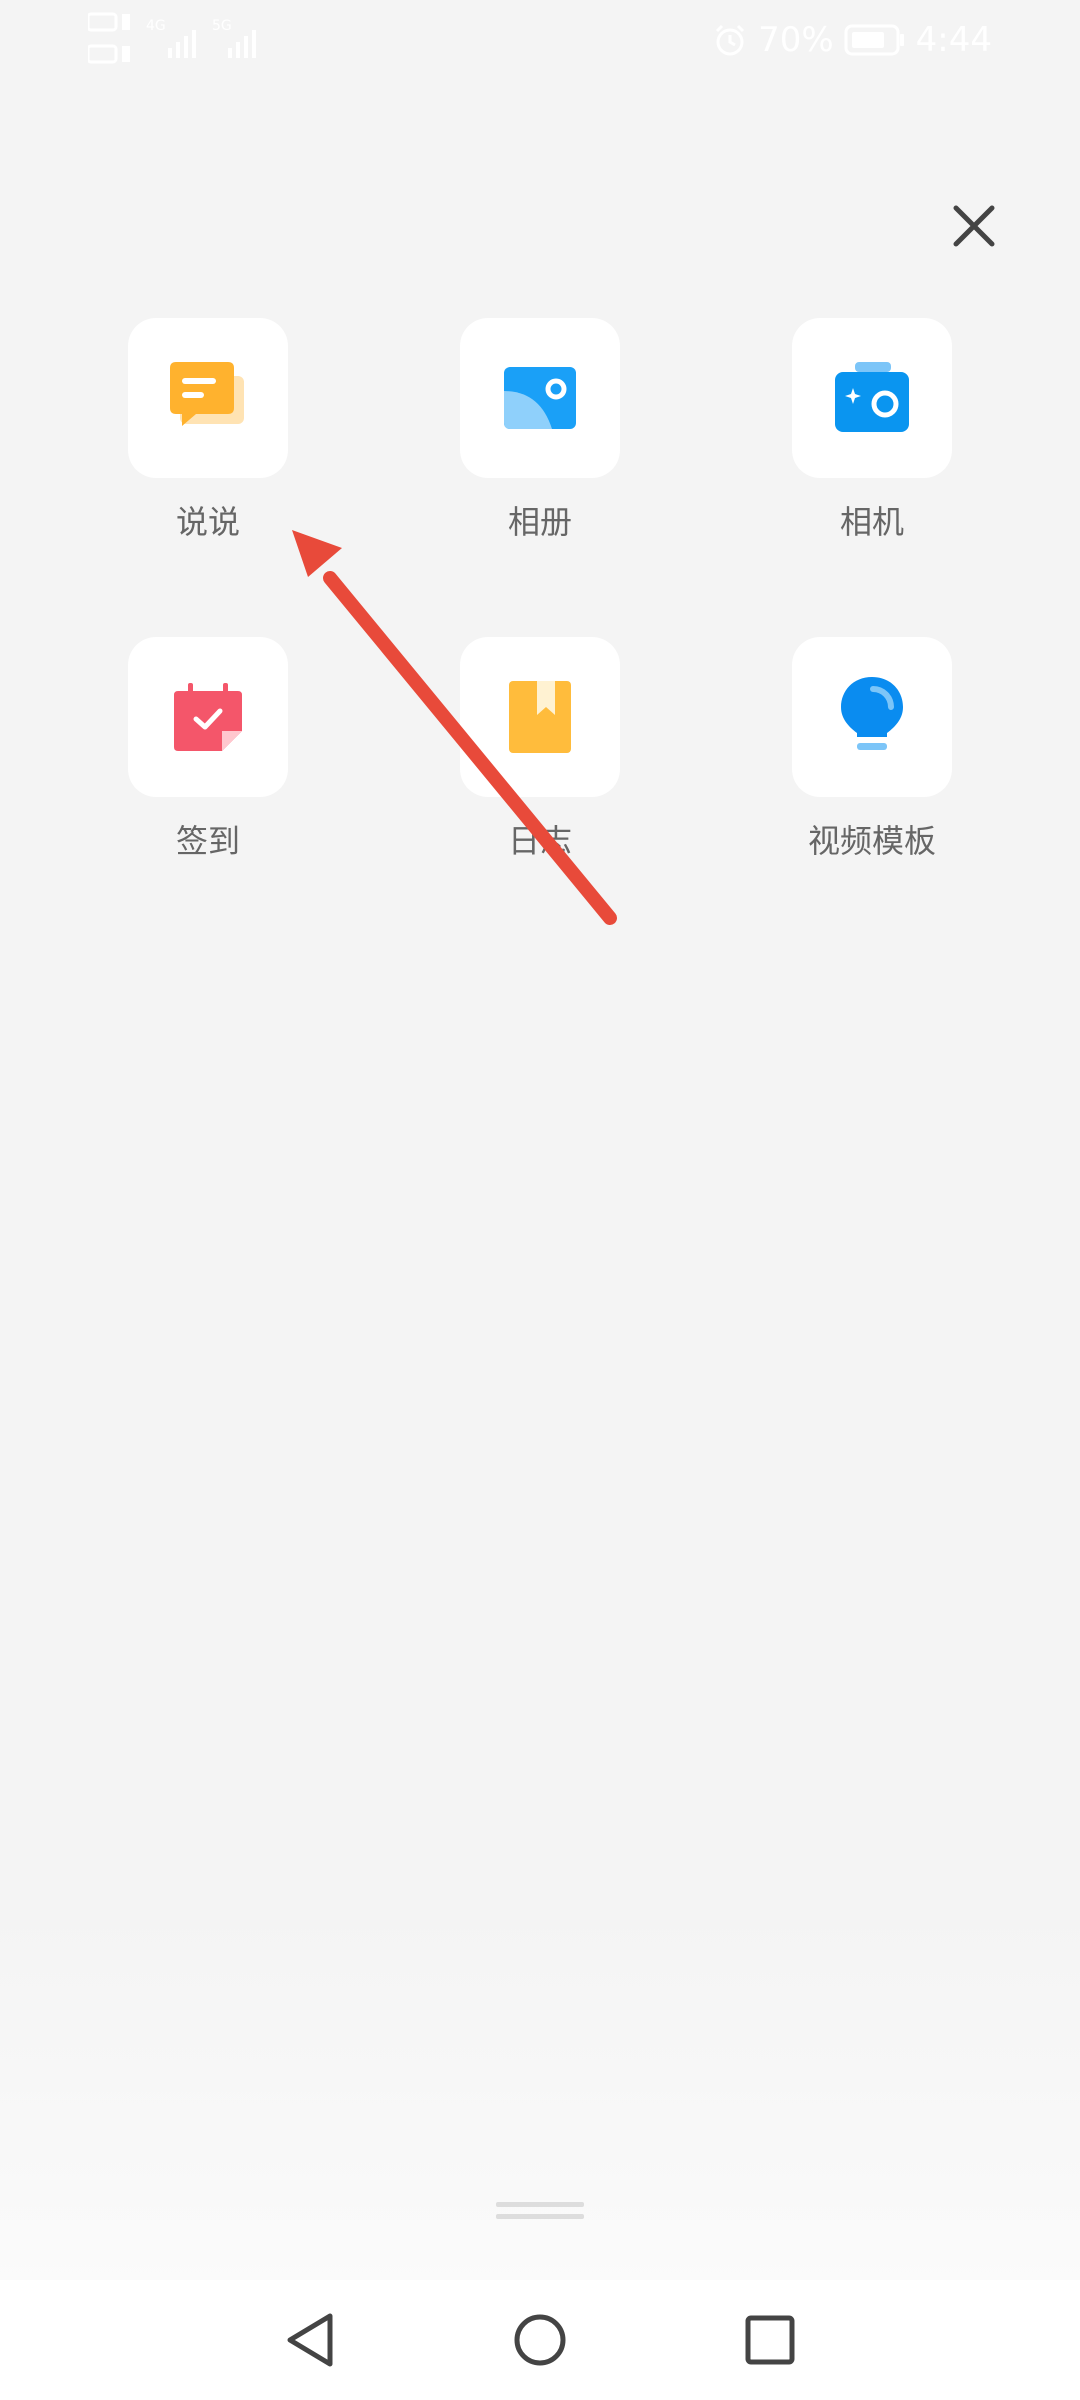 This screenshot has height=2400, width=1080. I want to click on shuoshuo-tile, so click(208, 398).